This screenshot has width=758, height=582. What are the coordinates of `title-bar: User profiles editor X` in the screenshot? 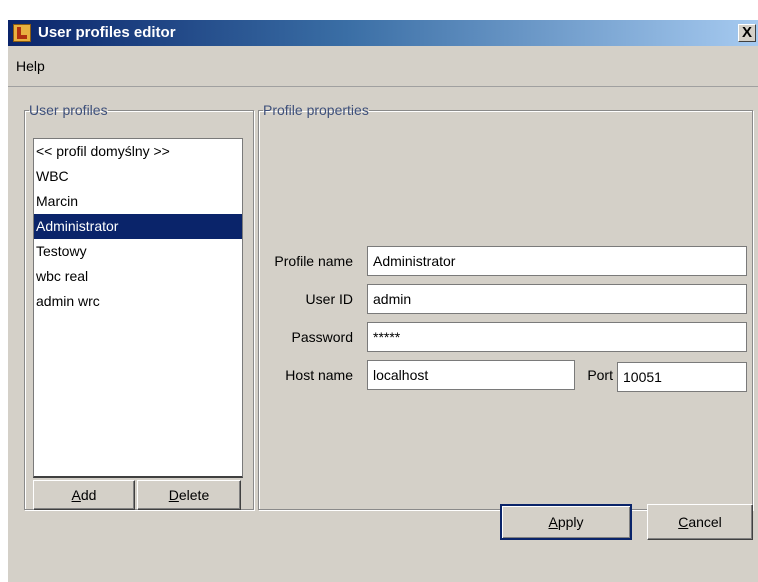 It's located at (383, 33).